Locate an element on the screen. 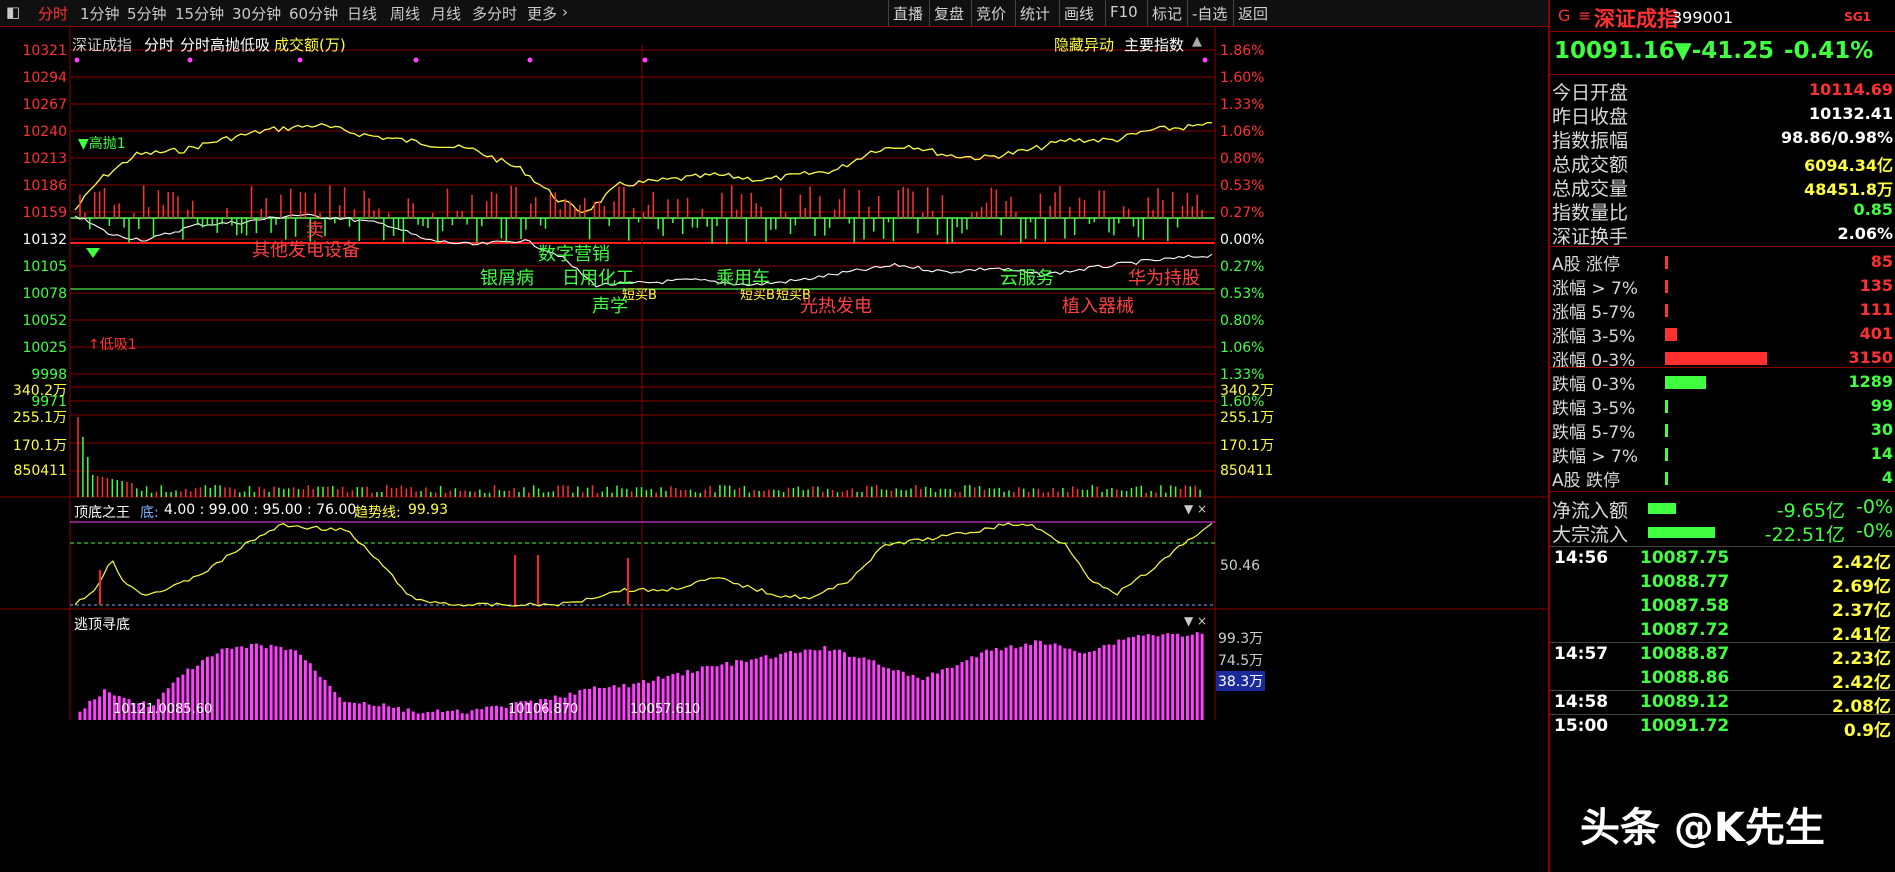 The height and width of the screenshot is (872, 1895). flow-value: -9.65亿 is located at coordinates (1810, 511).